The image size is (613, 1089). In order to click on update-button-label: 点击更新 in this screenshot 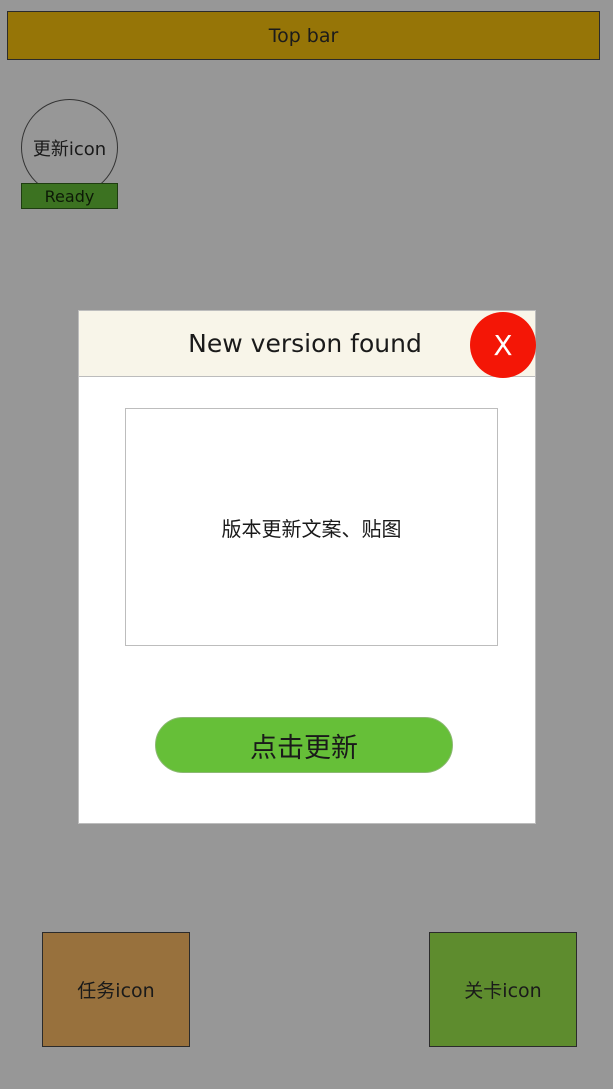, I will do `click(304, 748)`.